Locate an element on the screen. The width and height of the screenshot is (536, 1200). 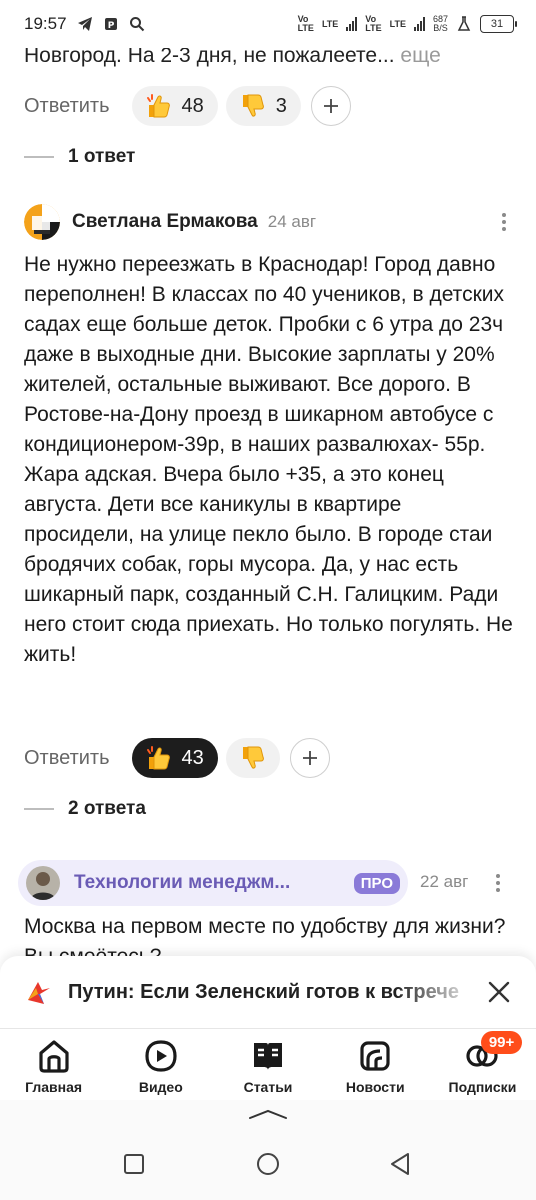
status-bar: 19:57 P Vo LTE LTE Vo LTE LTE 687 B/S 31 is located at coordinates (268, 24).